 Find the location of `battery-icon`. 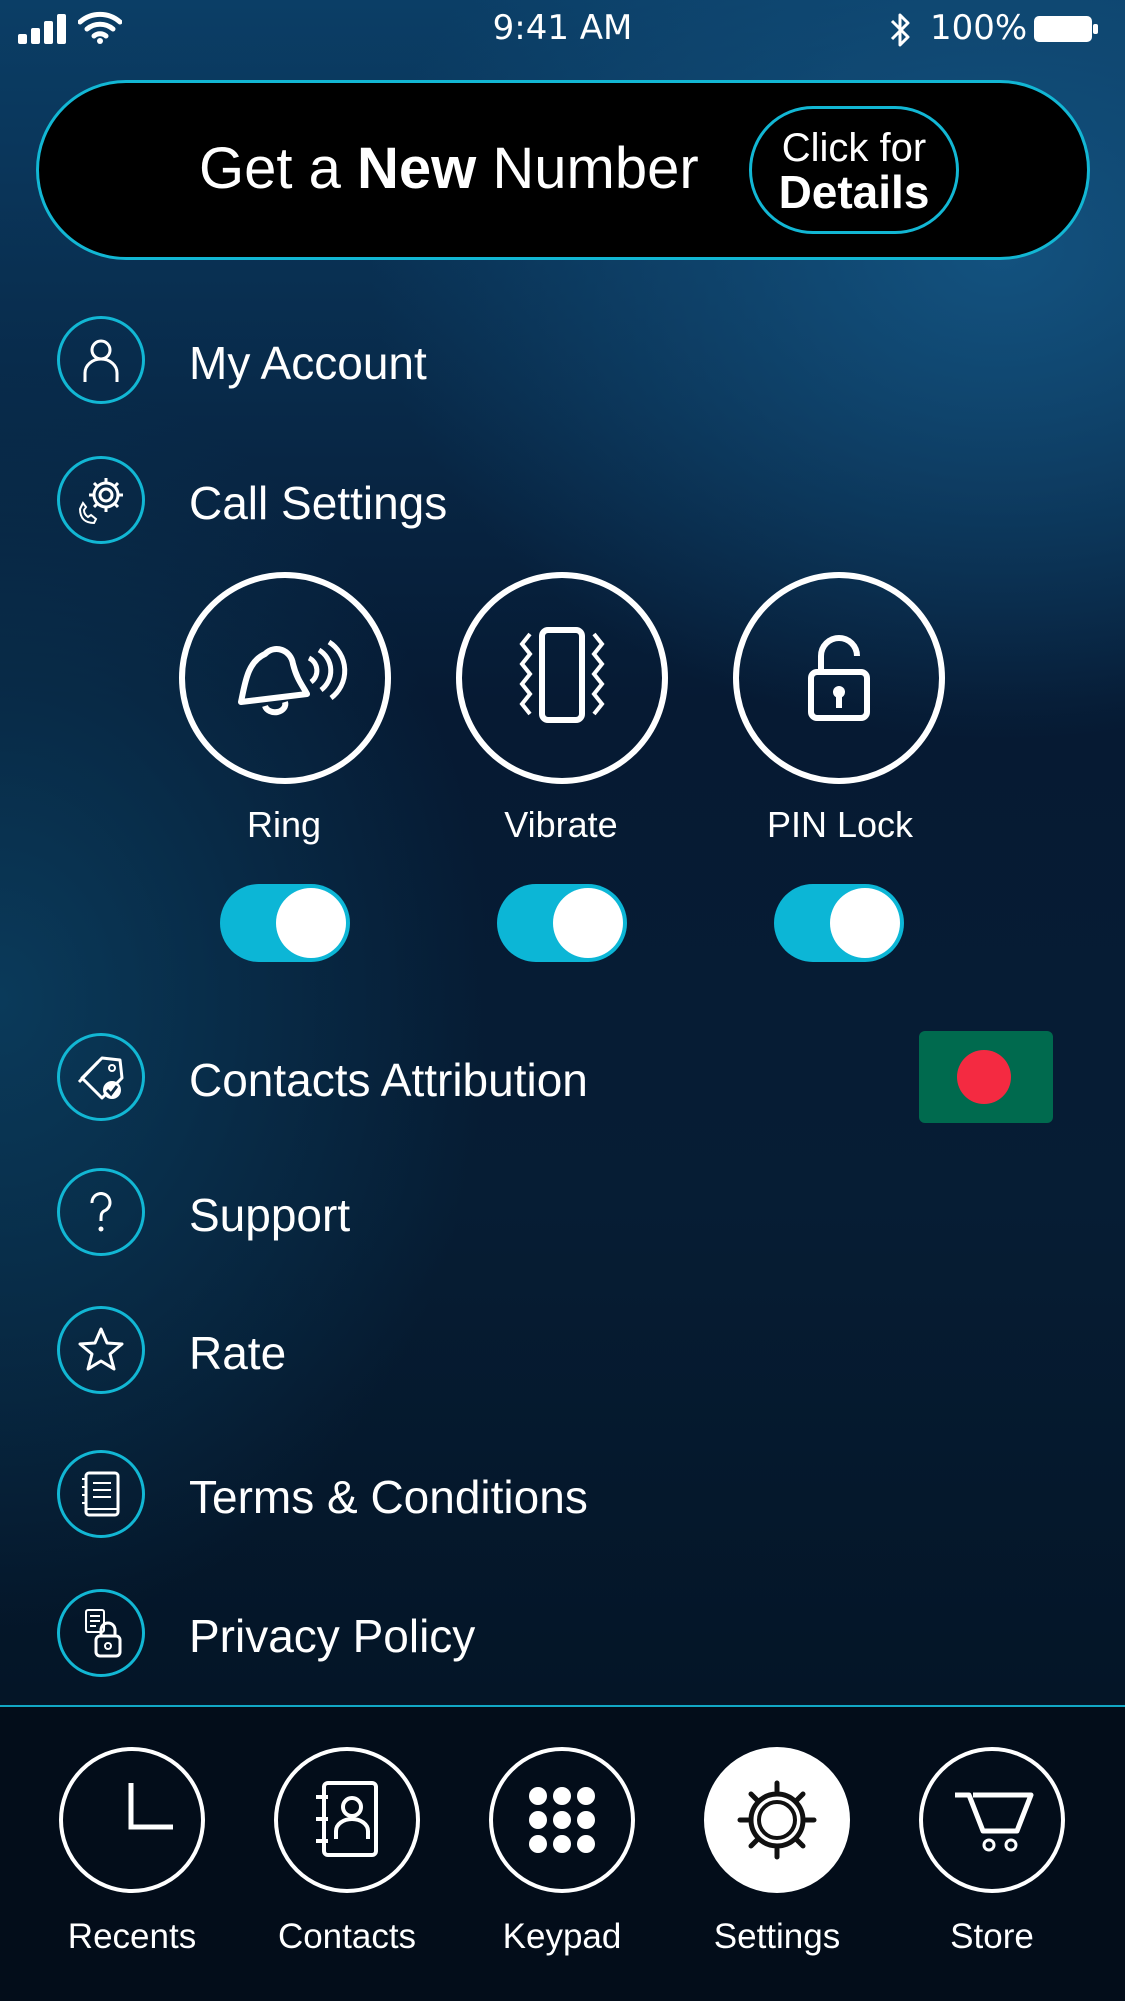

battery-icon is located at coordinates (1066, 29).